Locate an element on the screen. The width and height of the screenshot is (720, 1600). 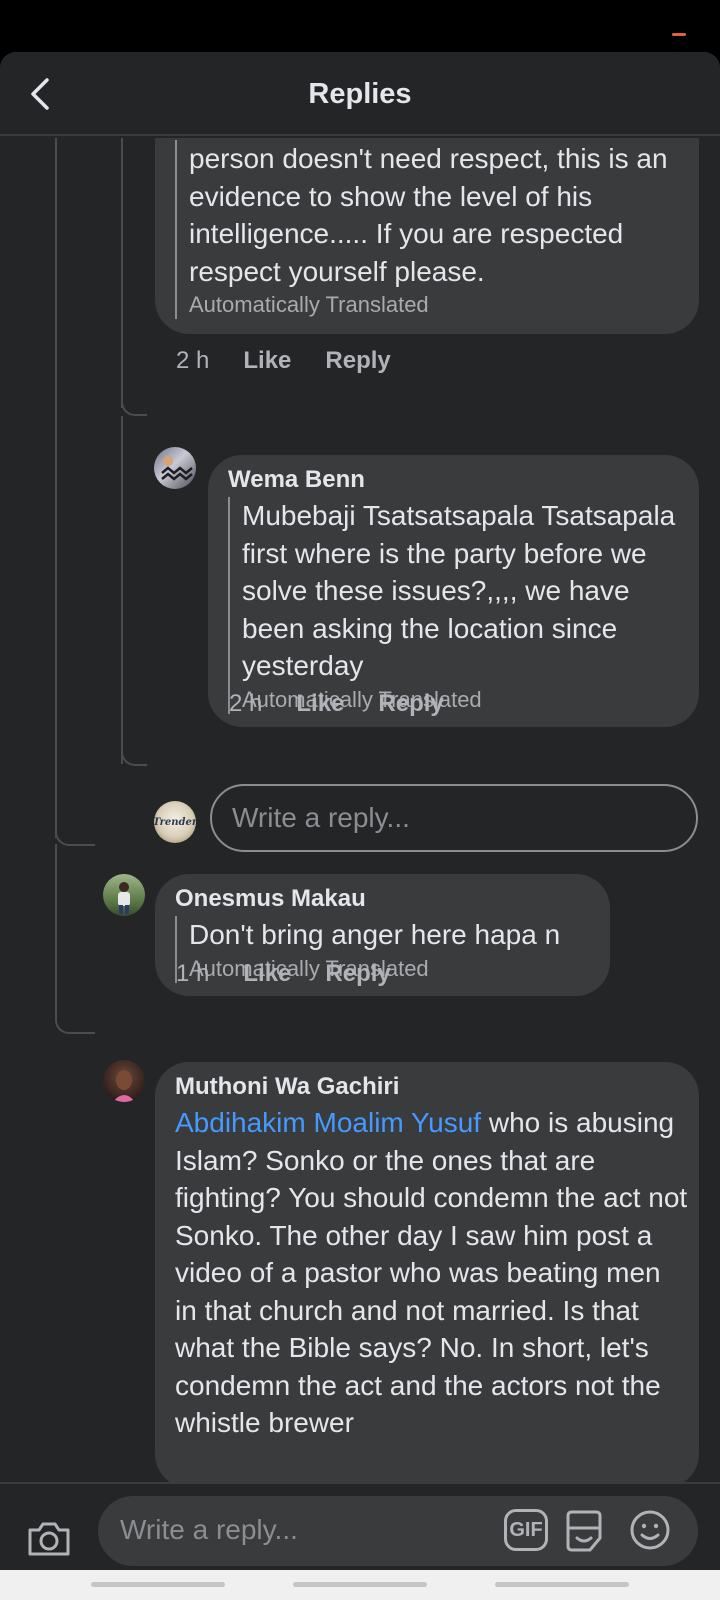
comment-author: Onesmus Makau is located at coordinates (270, 899).